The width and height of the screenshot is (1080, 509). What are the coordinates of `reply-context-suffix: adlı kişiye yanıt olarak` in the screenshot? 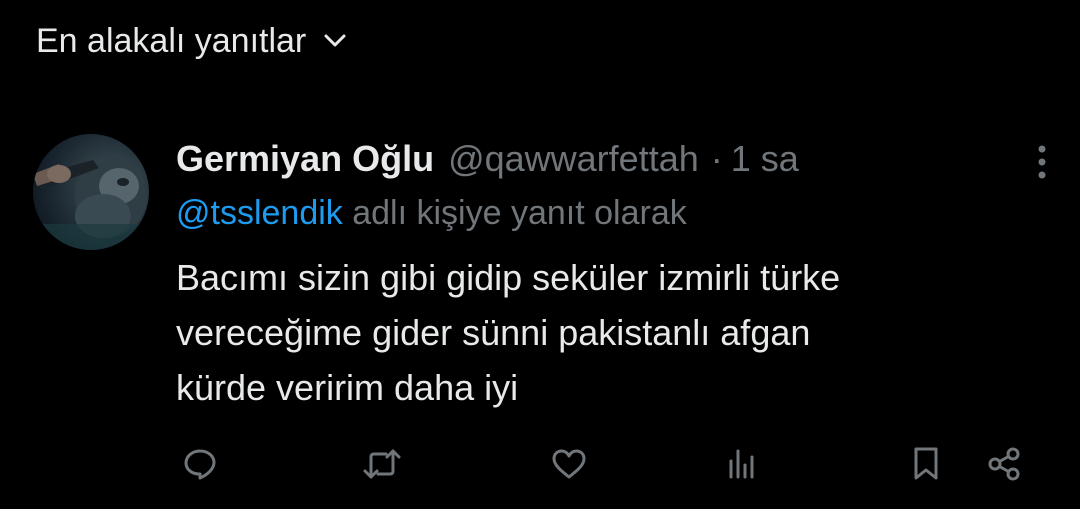 It's located at (514, 213).